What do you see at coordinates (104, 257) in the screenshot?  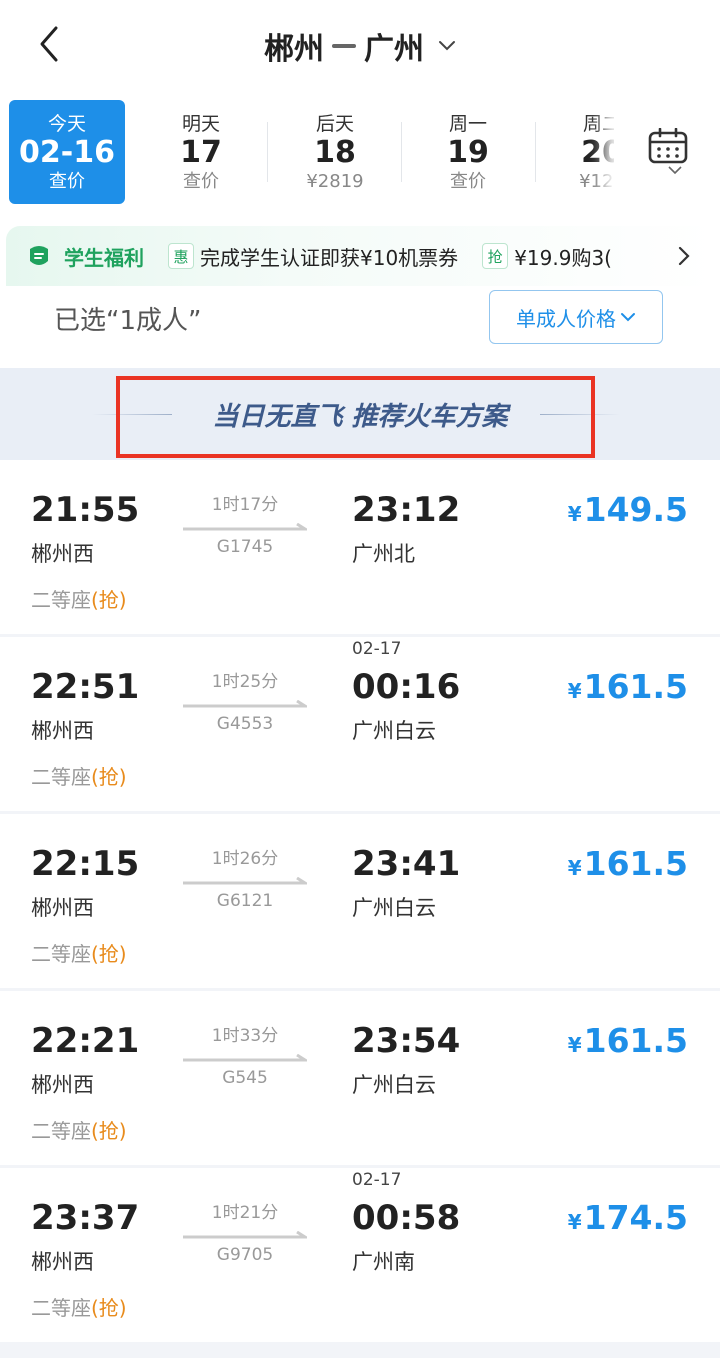 I see `promo-title: 学生福利` at bounding box center [104, 257].